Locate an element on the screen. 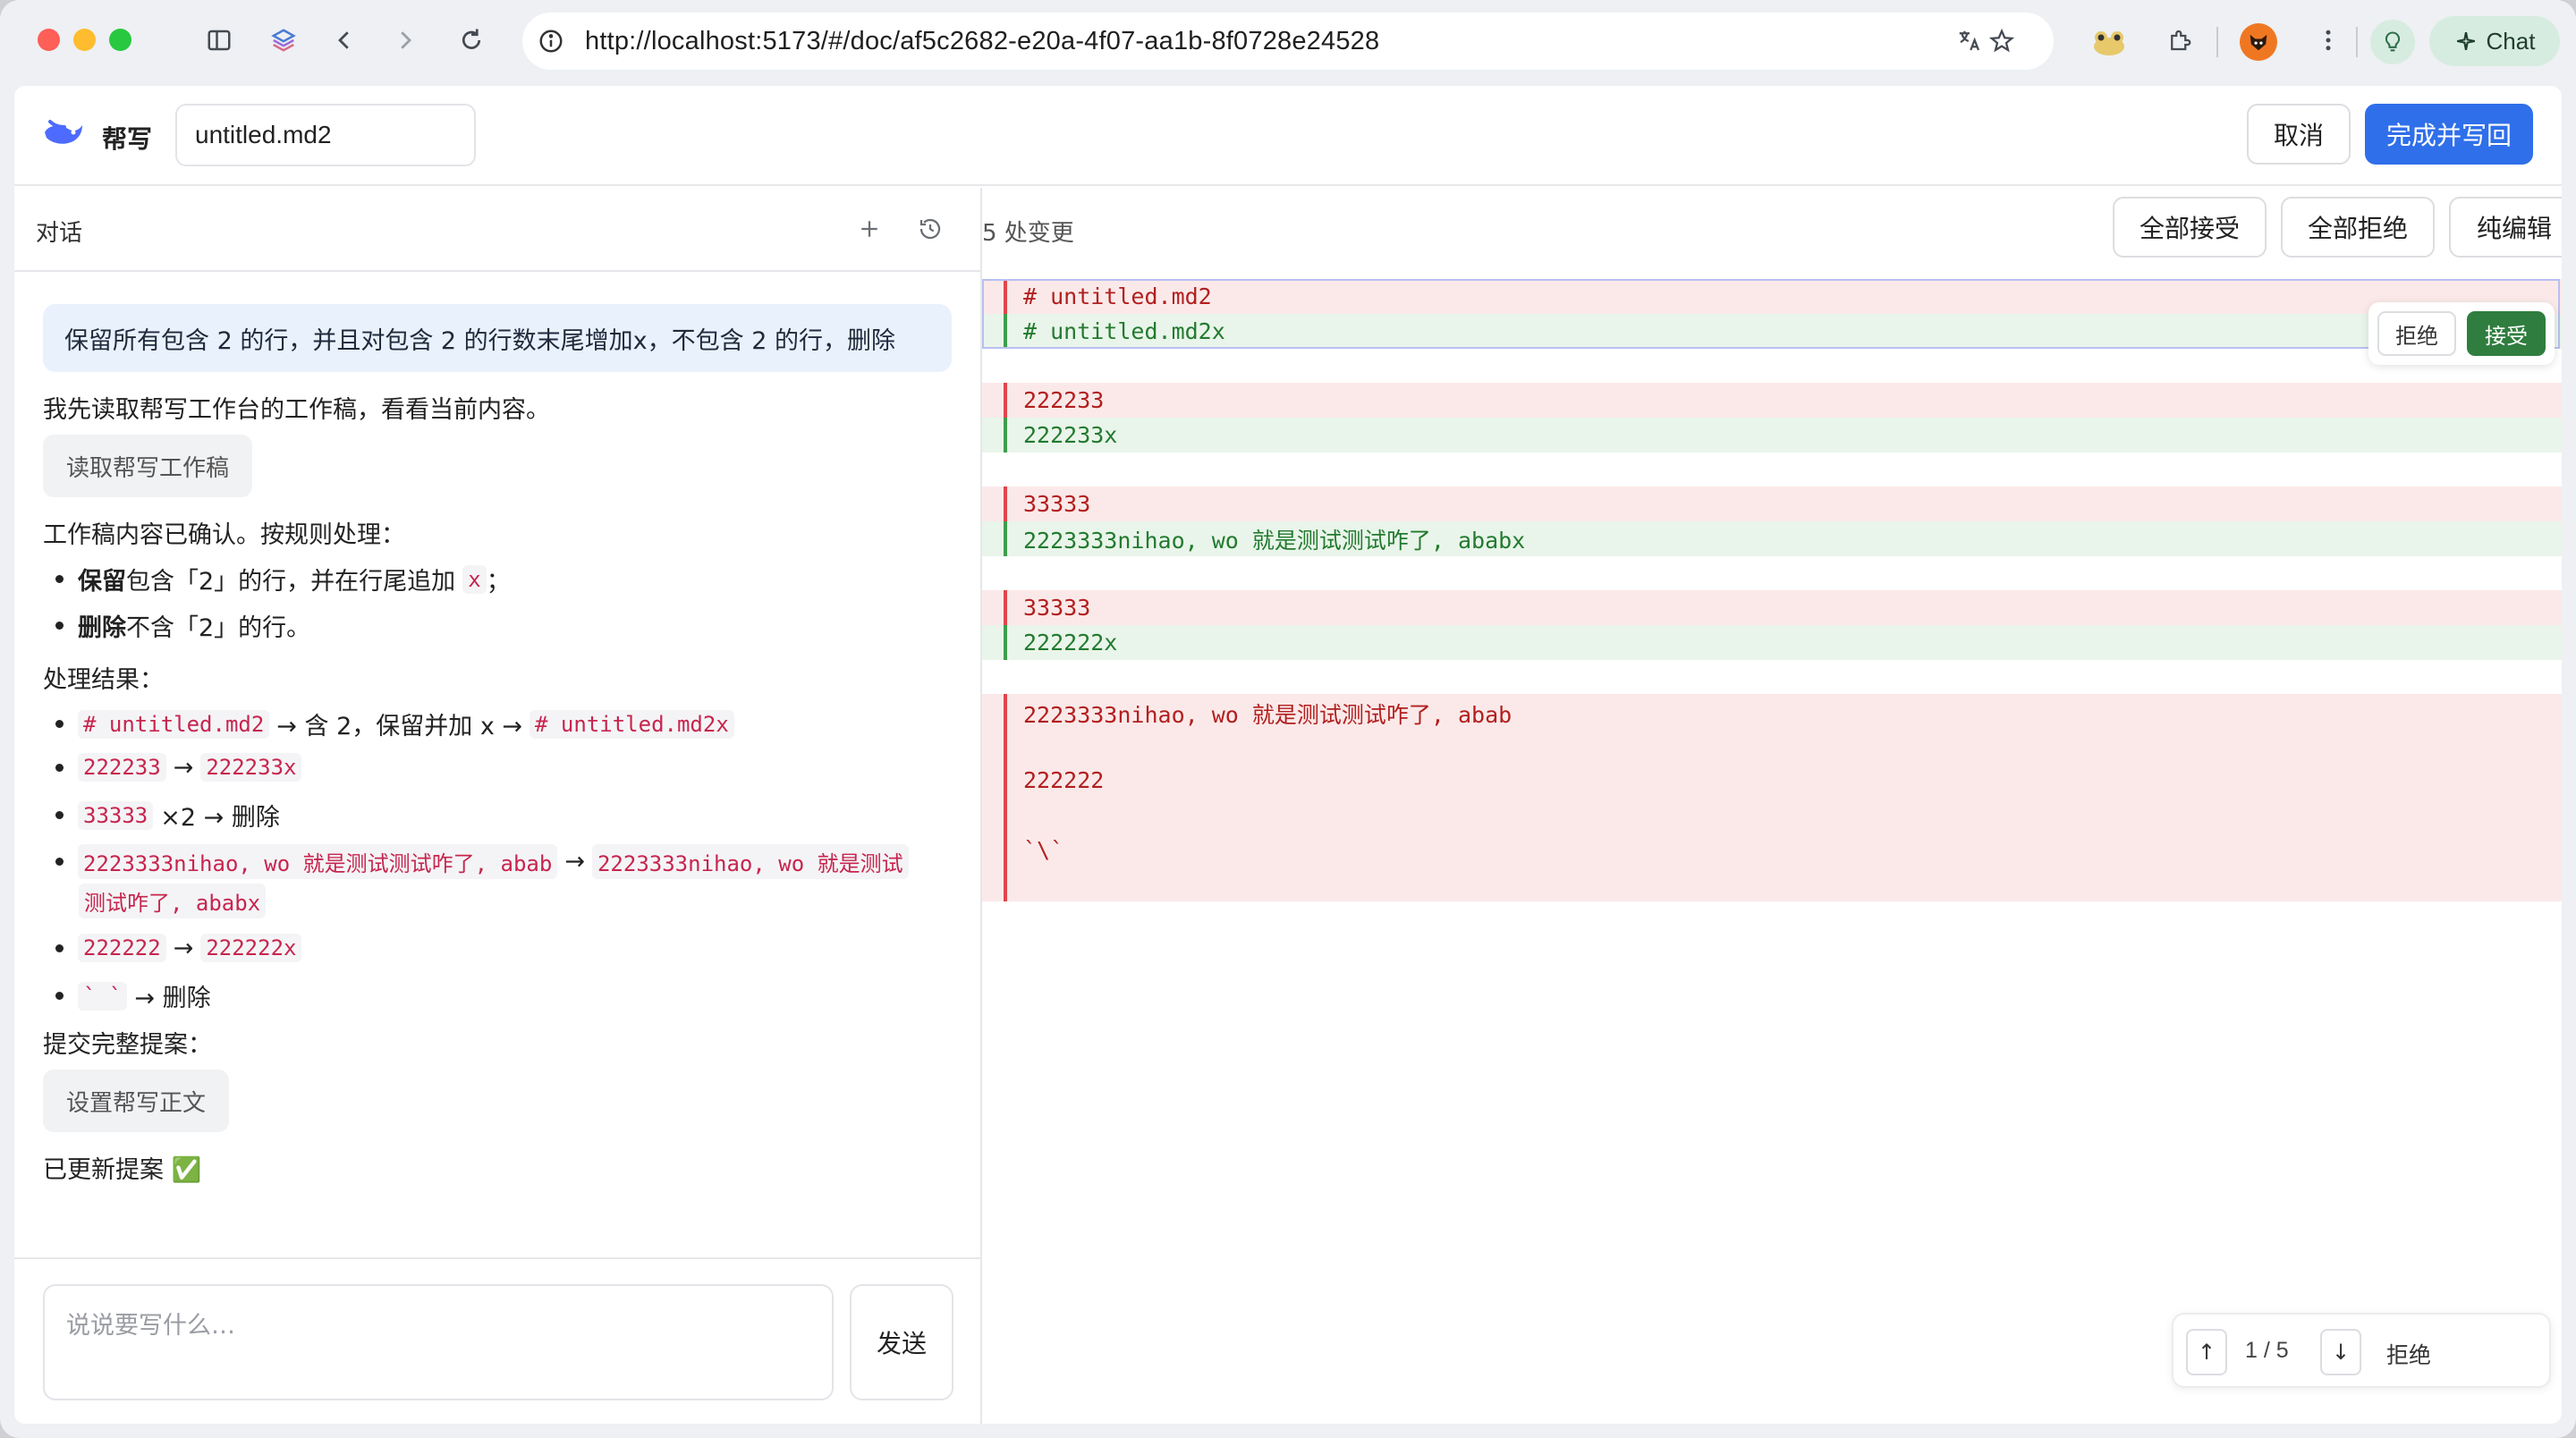  result-from-code: 33333 is located at coordinates (116, 815).